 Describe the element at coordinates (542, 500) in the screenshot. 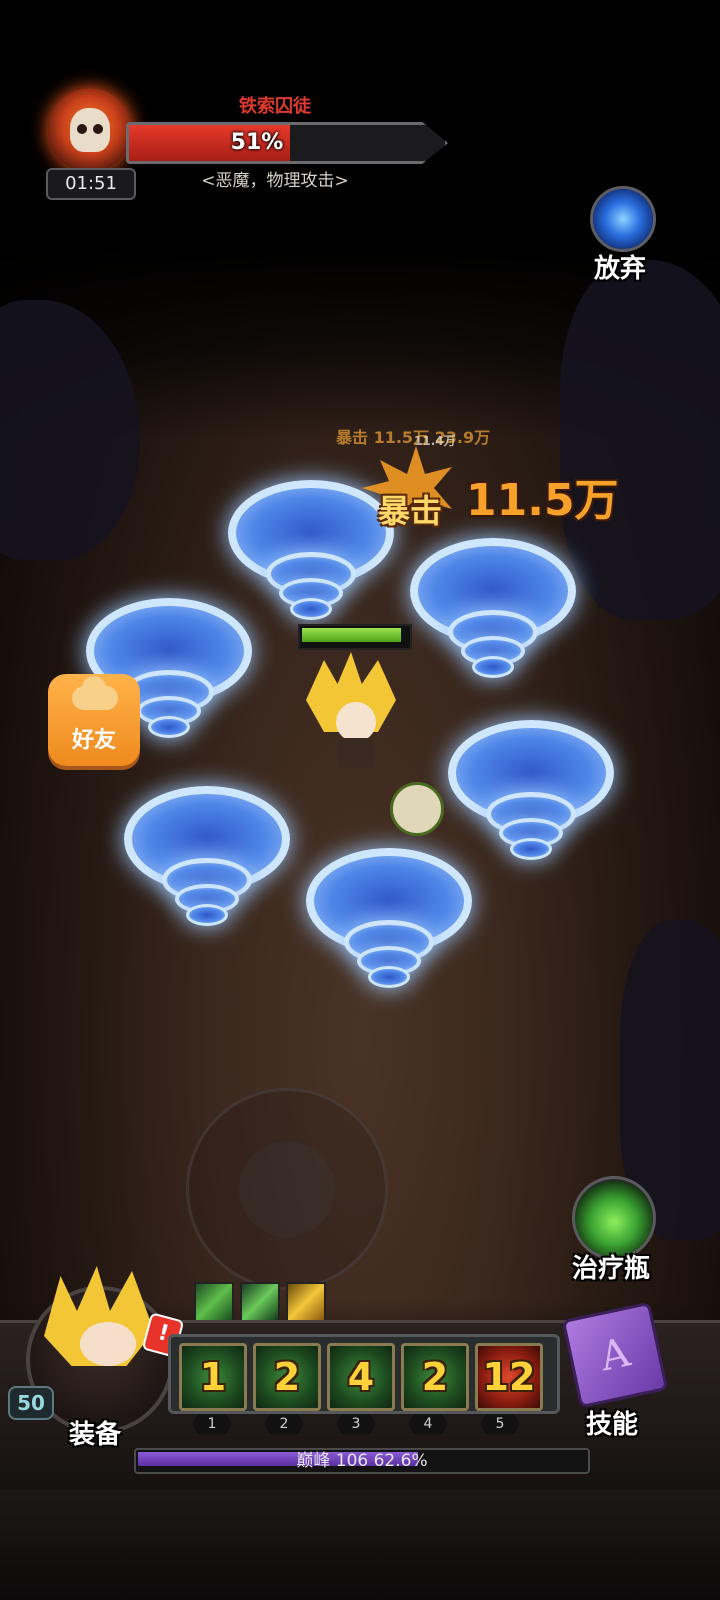

I see `crit-damage-value: 11.5万` at that location.